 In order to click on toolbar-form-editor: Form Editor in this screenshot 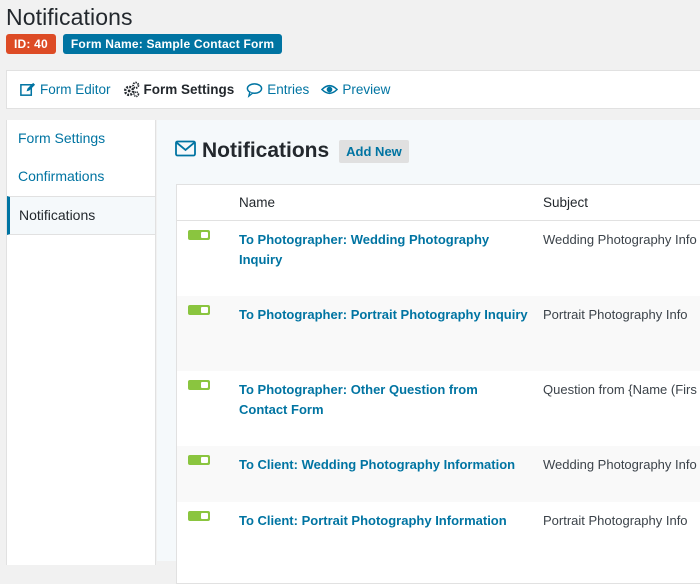, I will do `click(65, 89)`.